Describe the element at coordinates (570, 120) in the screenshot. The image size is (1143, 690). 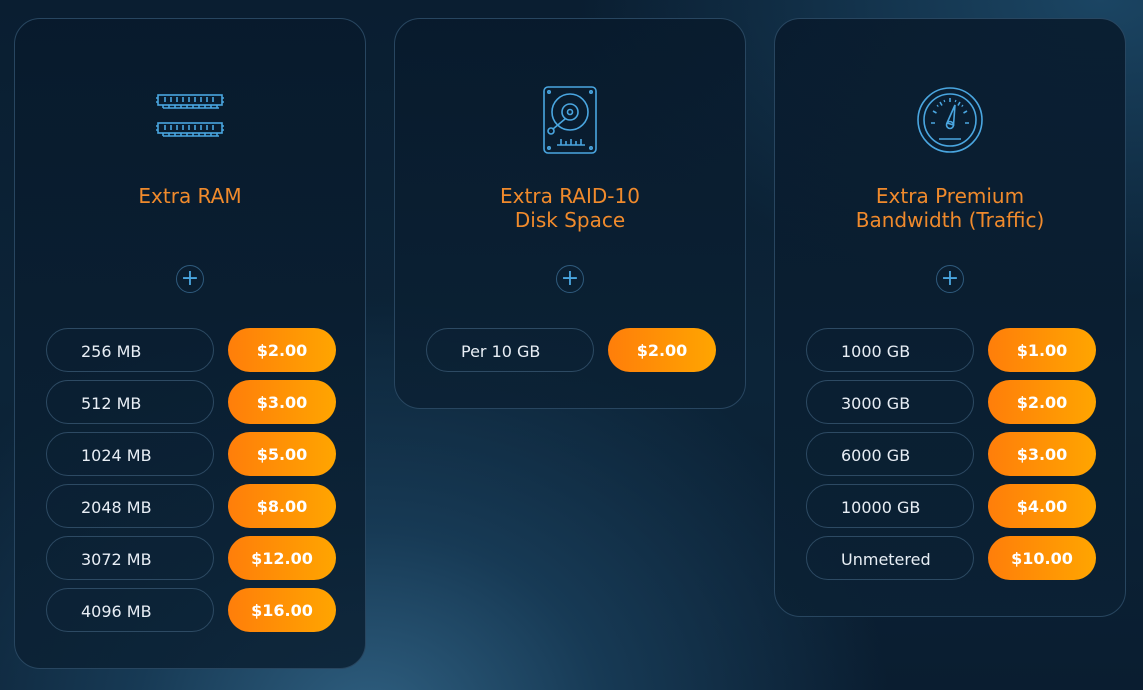
I see `hard-disk-icon` at that location.